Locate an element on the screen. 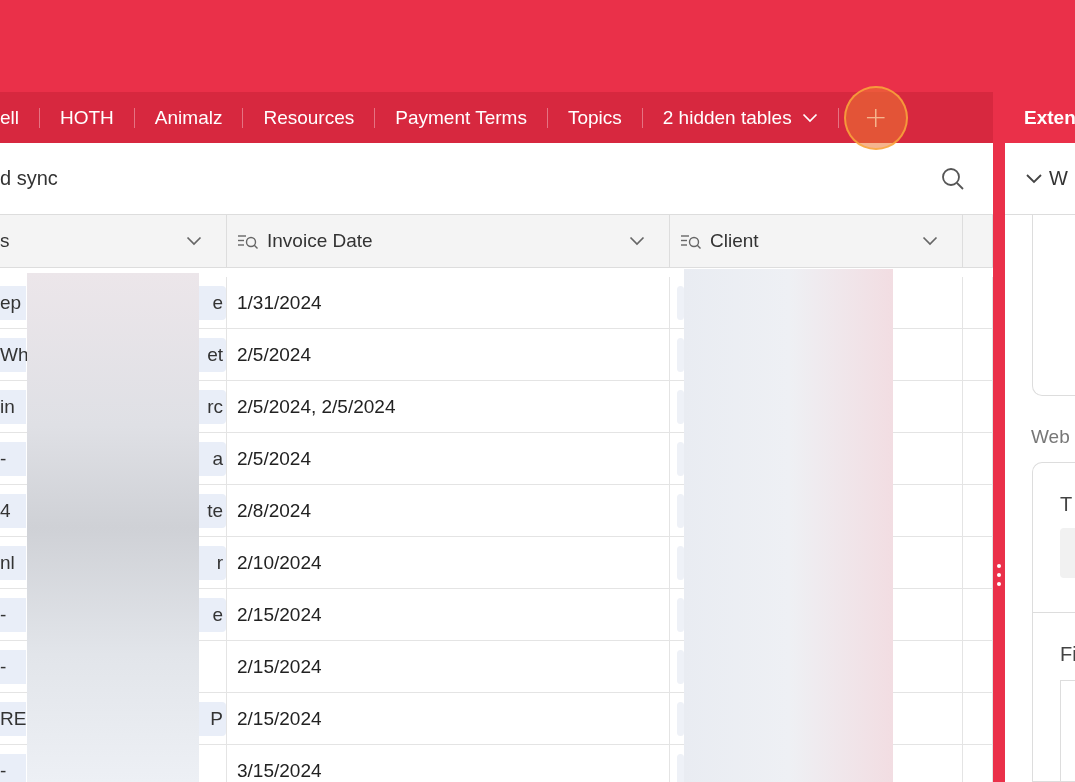 The image size is (1075, 782). table-tab: Topics is located at coordinates (594, 117).